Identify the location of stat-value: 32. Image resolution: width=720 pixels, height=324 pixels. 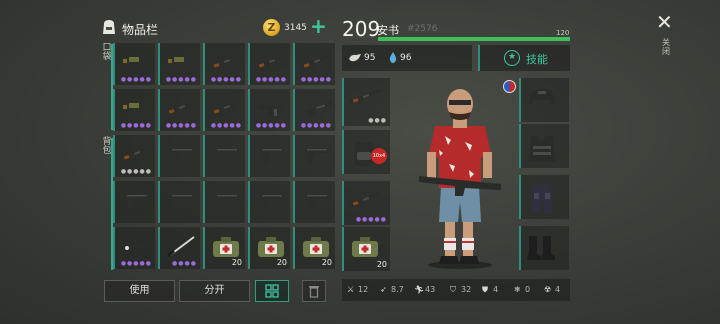
(466, 289).